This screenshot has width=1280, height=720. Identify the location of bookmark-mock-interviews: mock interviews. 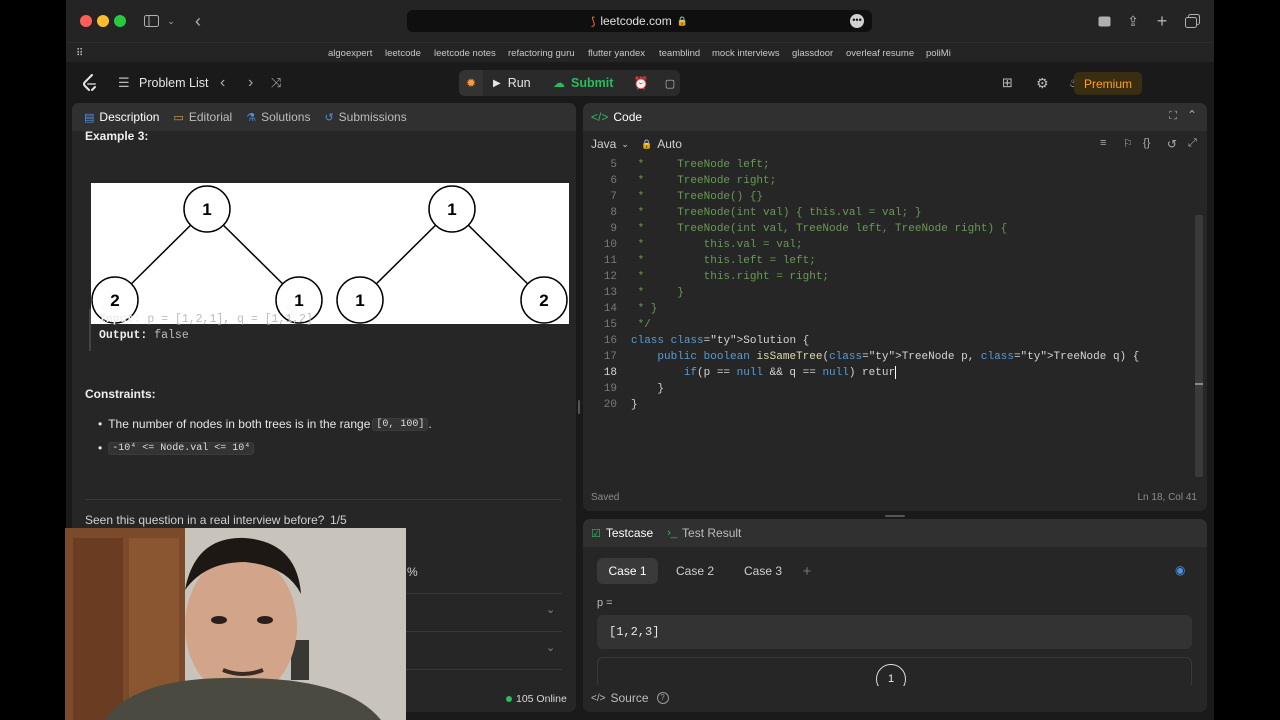
(746, 53).